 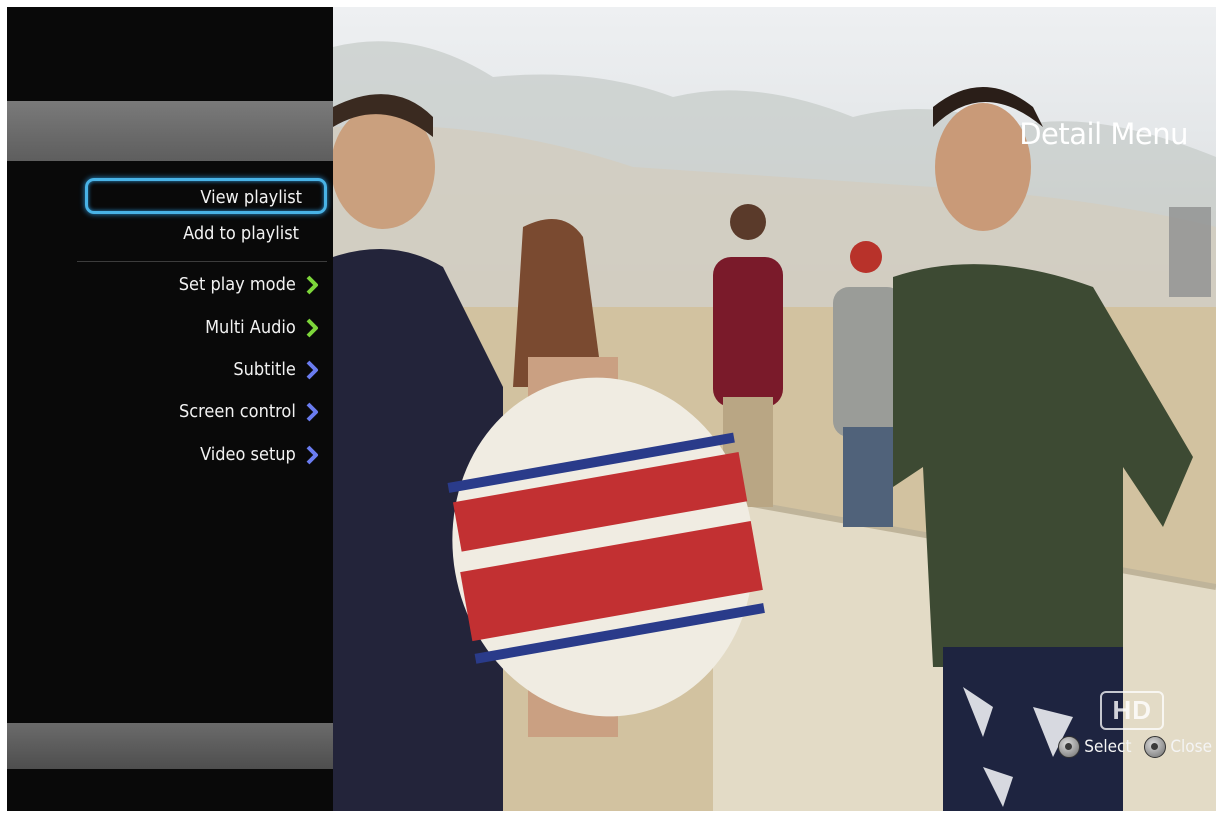 I want to click on select-hint-label: Select, so click(x=1108, y=747).